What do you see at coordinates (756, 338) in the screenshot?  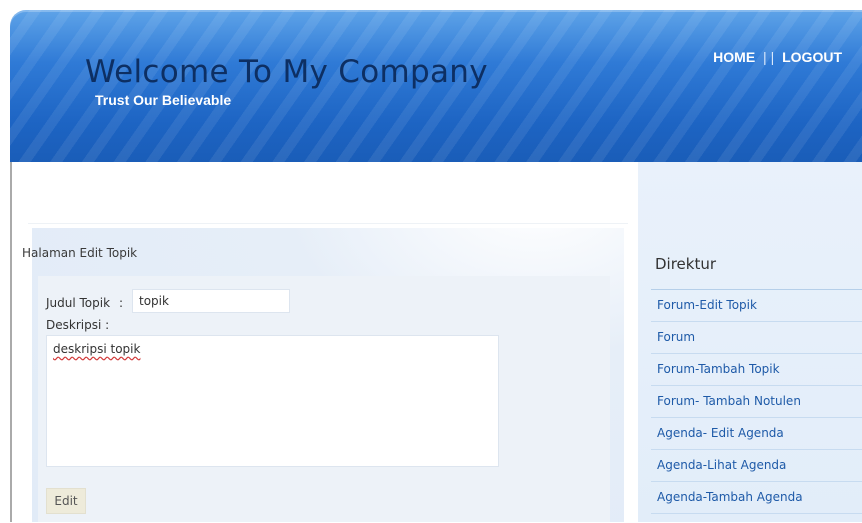 I see `sidebar-item-forum: Forum` at bounding box center [756, 338].